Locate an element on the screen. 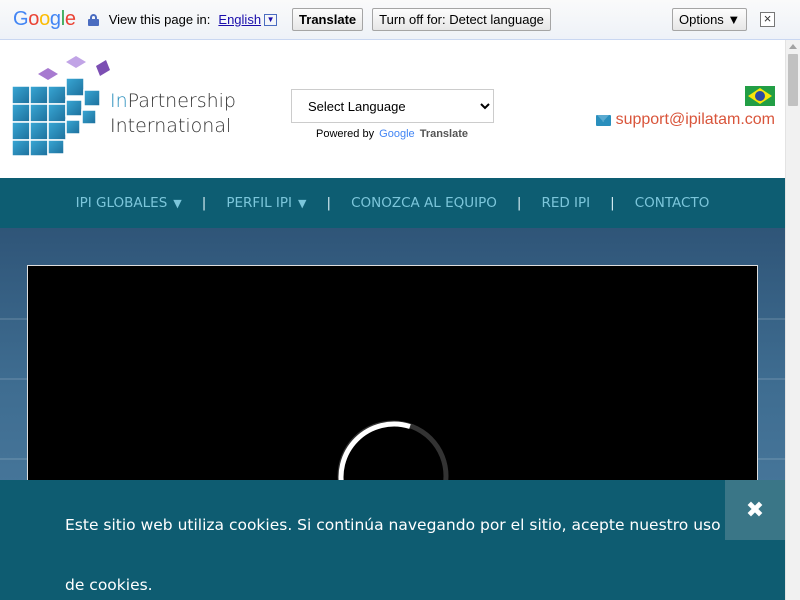 Image resolution: width=800 pixels, height=600 pixels. envelope-icon is located at coordinates (603, 120).